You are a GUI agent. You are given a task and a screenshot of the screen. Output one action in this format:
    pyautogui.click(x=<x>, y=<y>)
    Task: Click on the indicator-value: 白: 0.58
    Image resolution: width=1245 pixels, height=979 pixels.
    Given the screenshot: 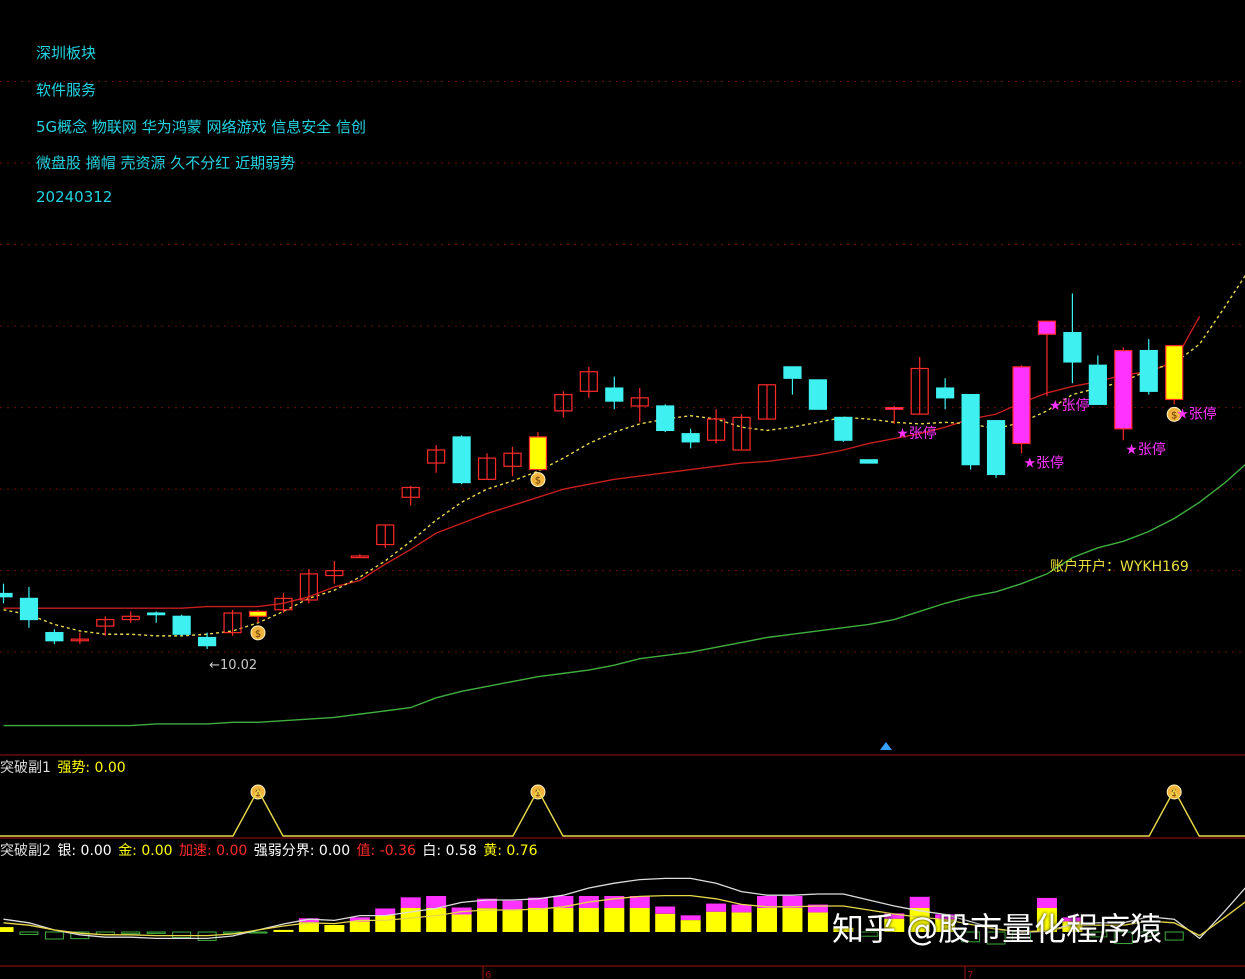 What is the action you would take?
    pyautogui.click(x=447, y=851)
    